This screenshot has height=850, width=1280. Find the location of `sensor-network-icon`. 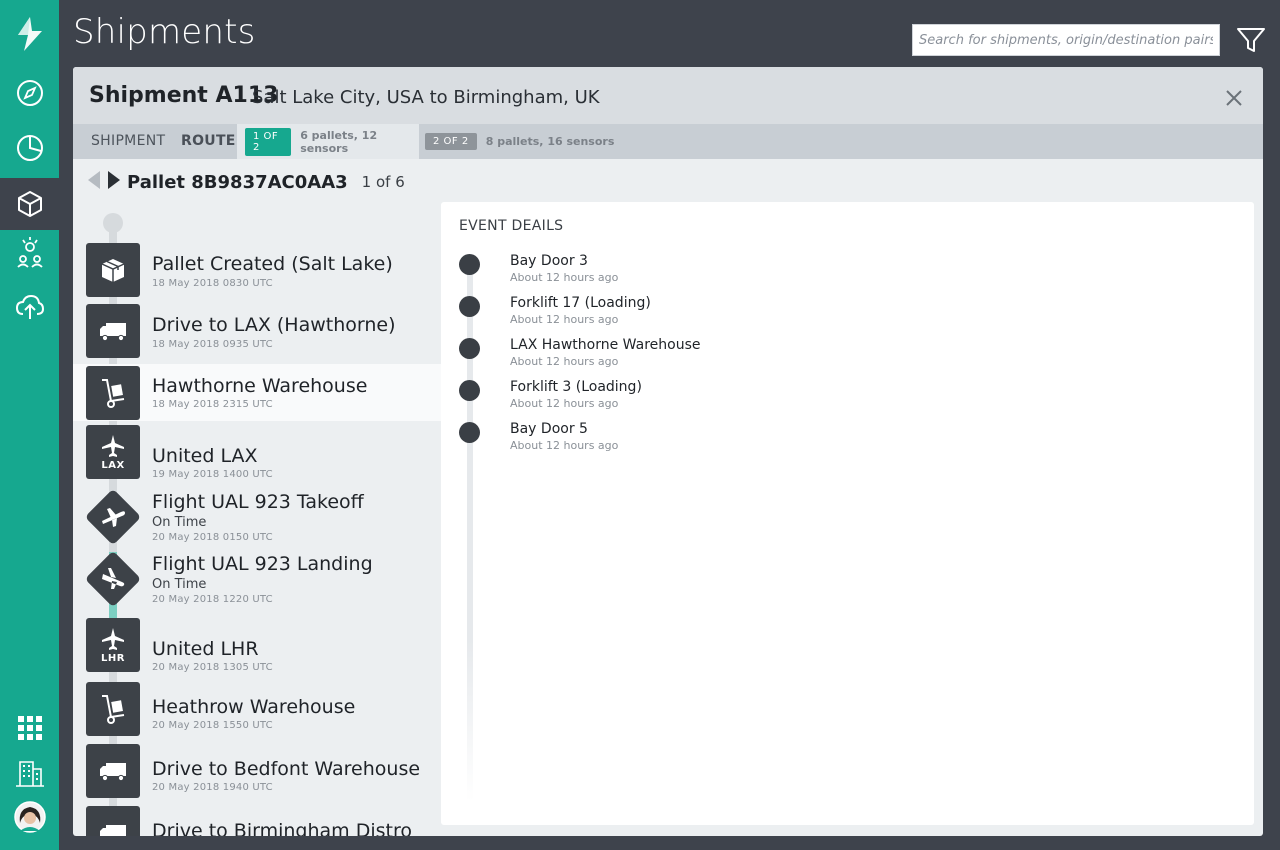

sensor-network-icon is located at coordinates (29, 252).